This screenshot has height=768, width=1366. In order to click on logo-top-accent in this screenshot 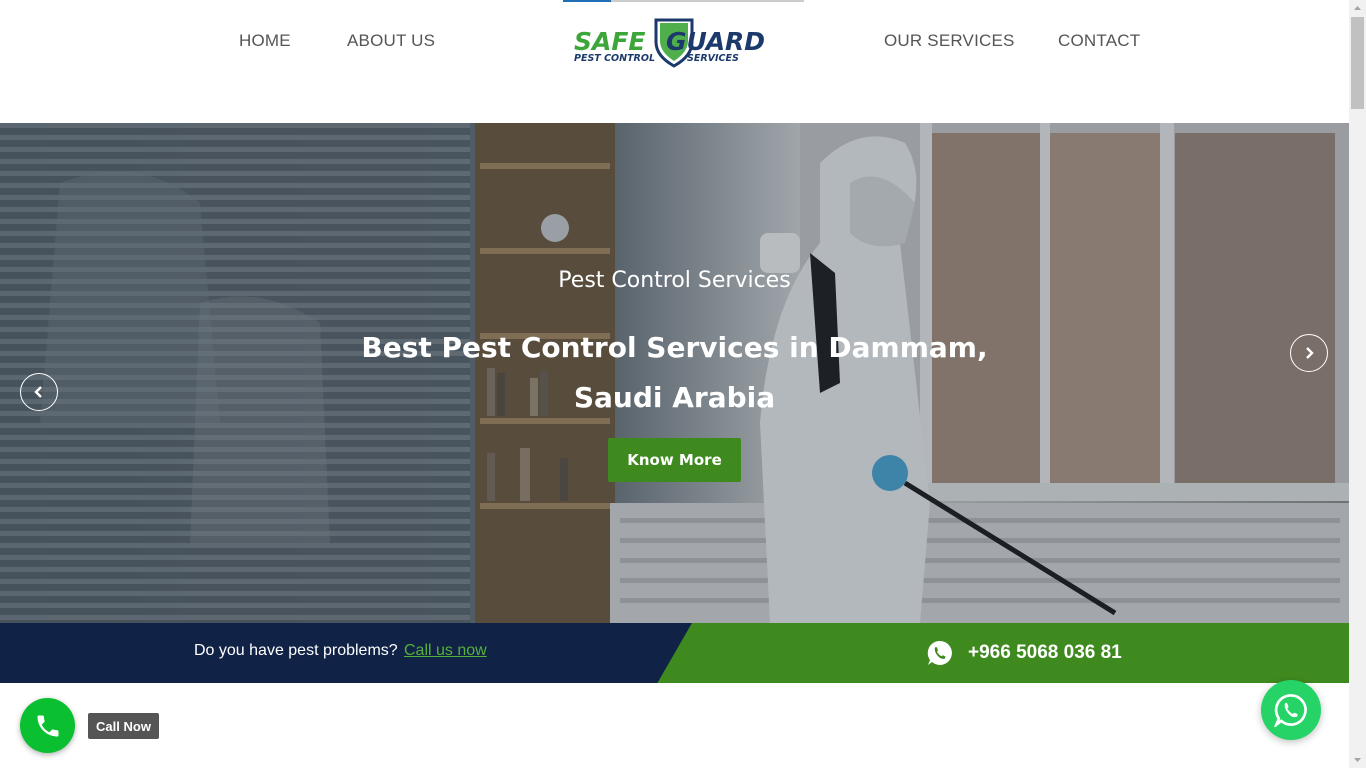, I will do `click(587, 1)`.